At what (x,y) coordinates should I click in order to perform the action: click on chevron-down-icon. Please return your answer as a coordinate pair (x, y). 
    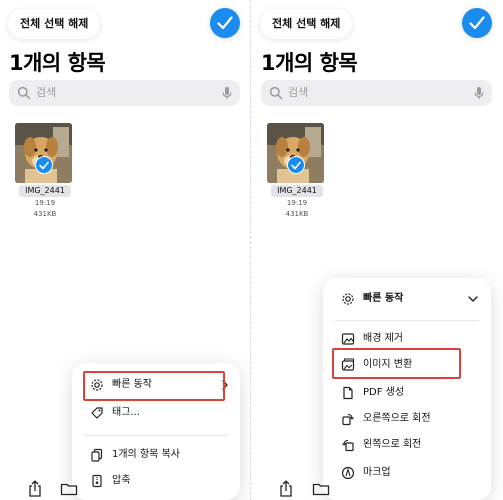
    Looking at the image, I should click on (473, 299).